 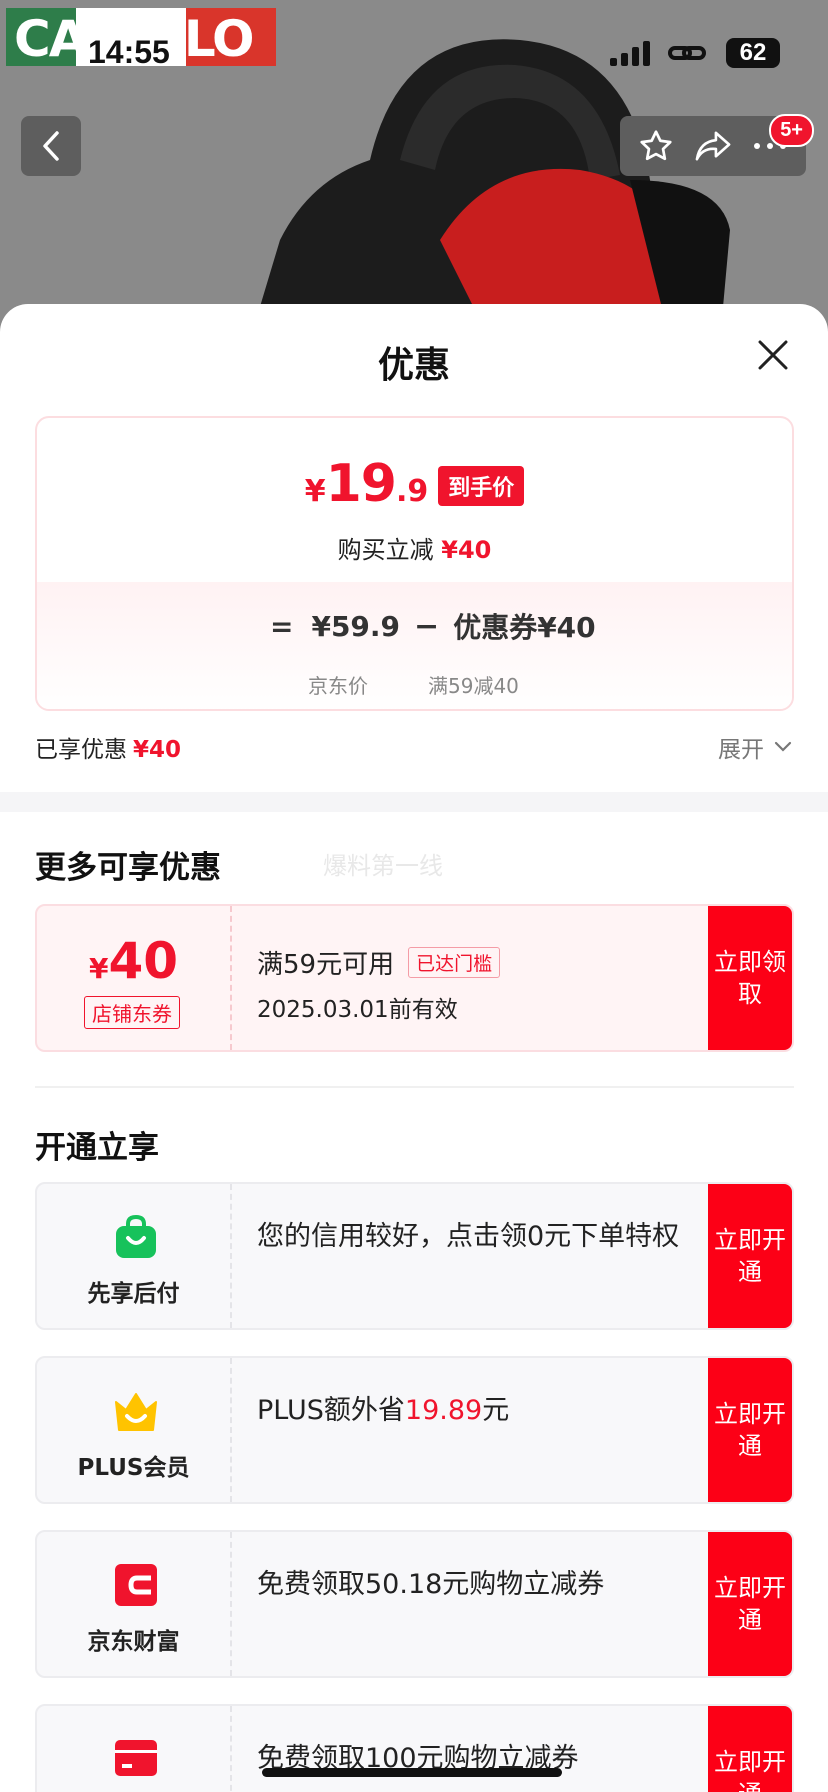 What do you see at coordinates (481, 486) in the screenshot?
I see `final-price-tag: 到手价` at bounding box center [481, 486].